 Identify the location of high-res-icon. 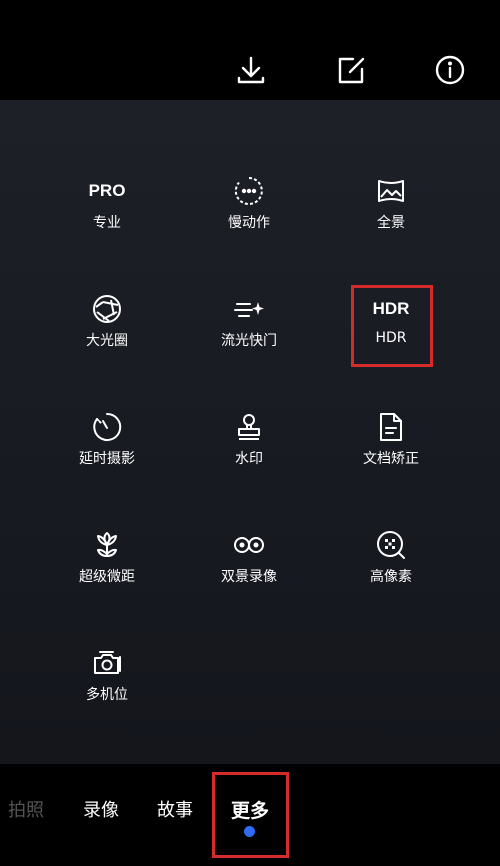
(391, 545).